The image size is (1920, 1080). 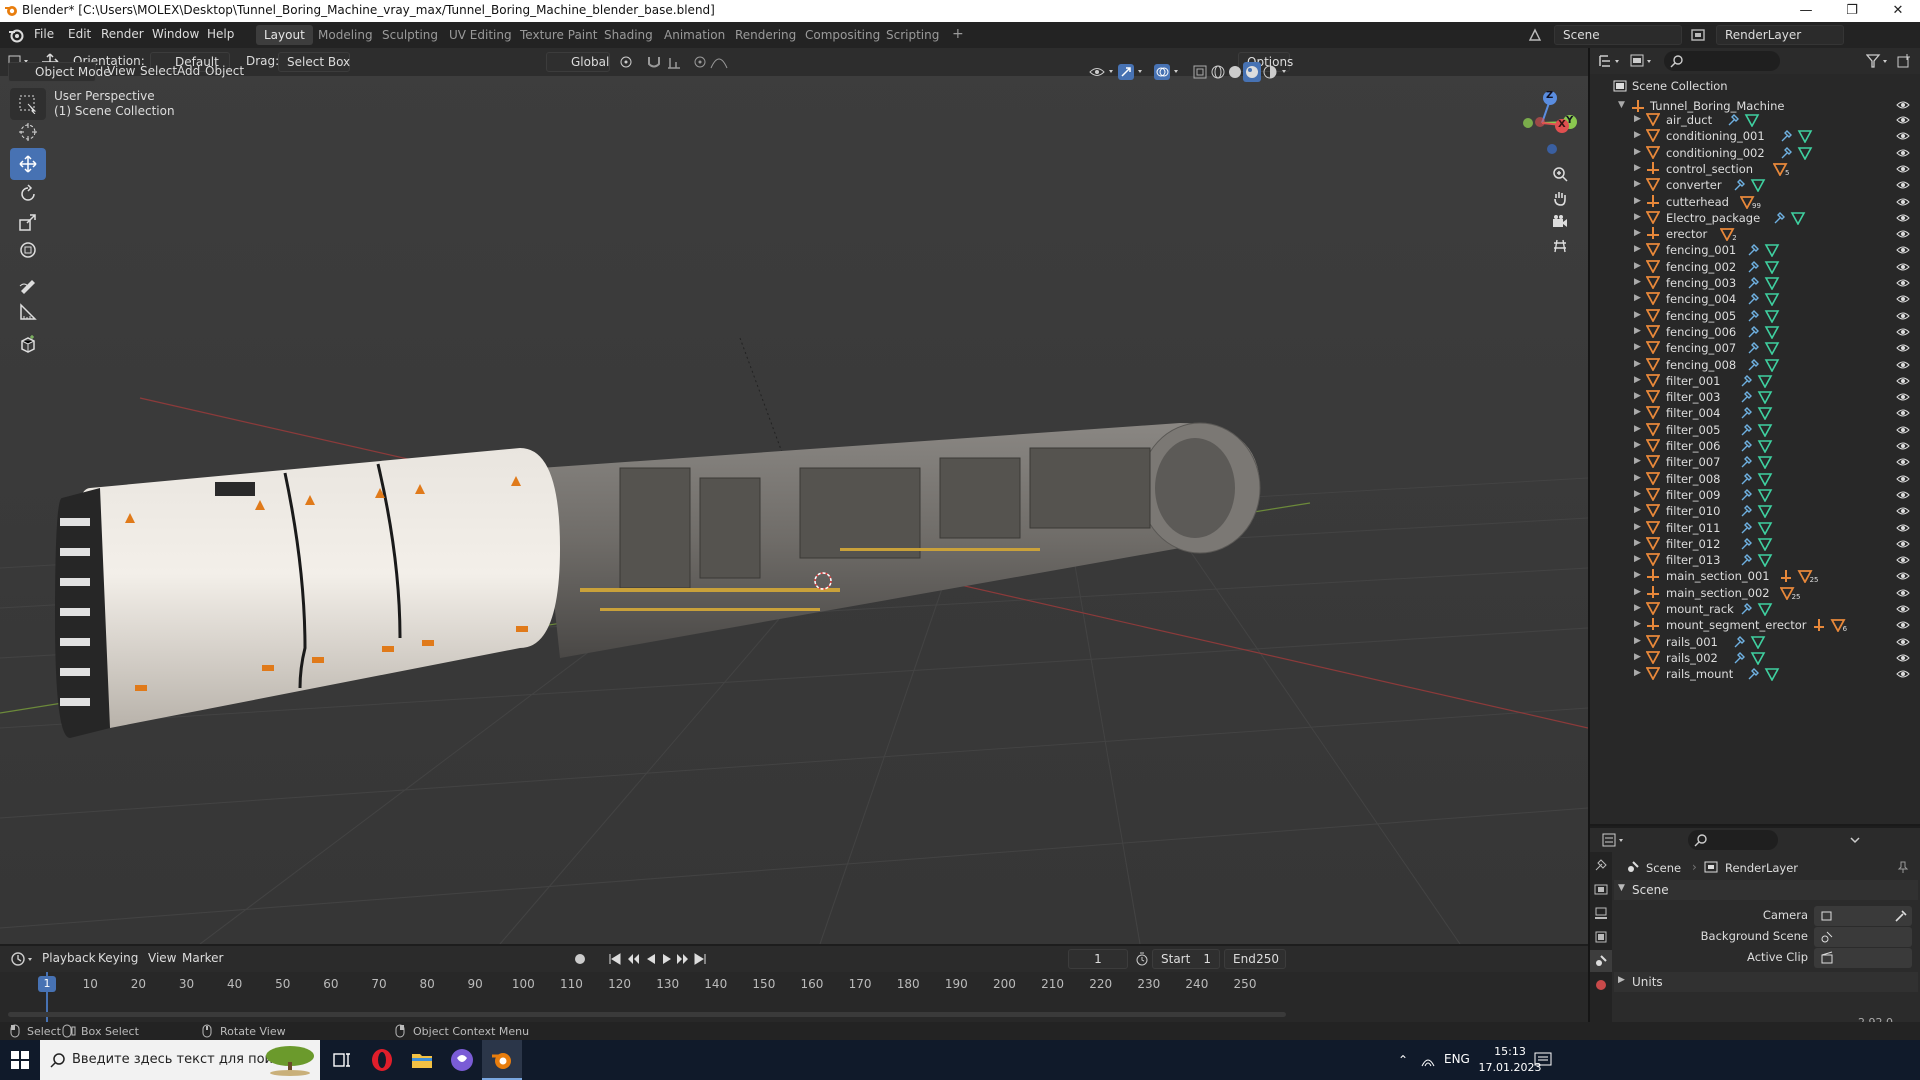 I want to click on tab-uv-editing: UV Editing, so click(x=480, y=35).